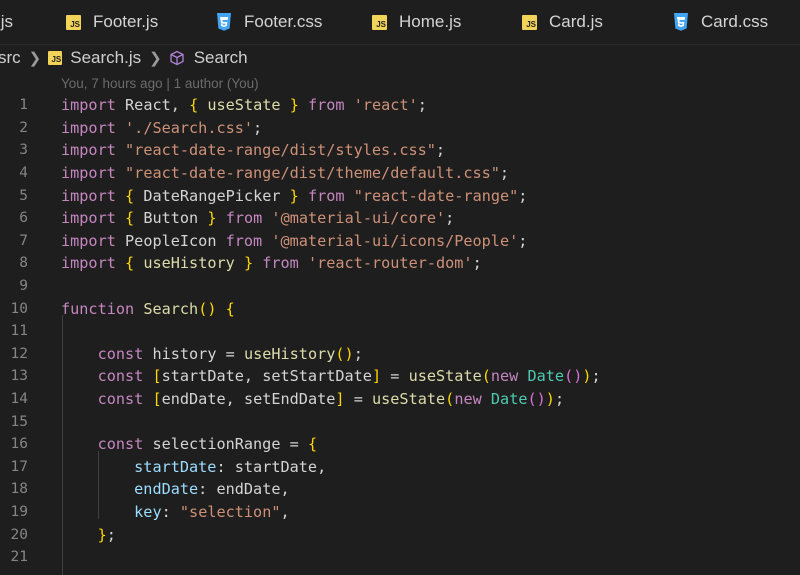 The width and height of the screenshot is (800, 575). I want to click on tab-label: .js, so click(6, 21).